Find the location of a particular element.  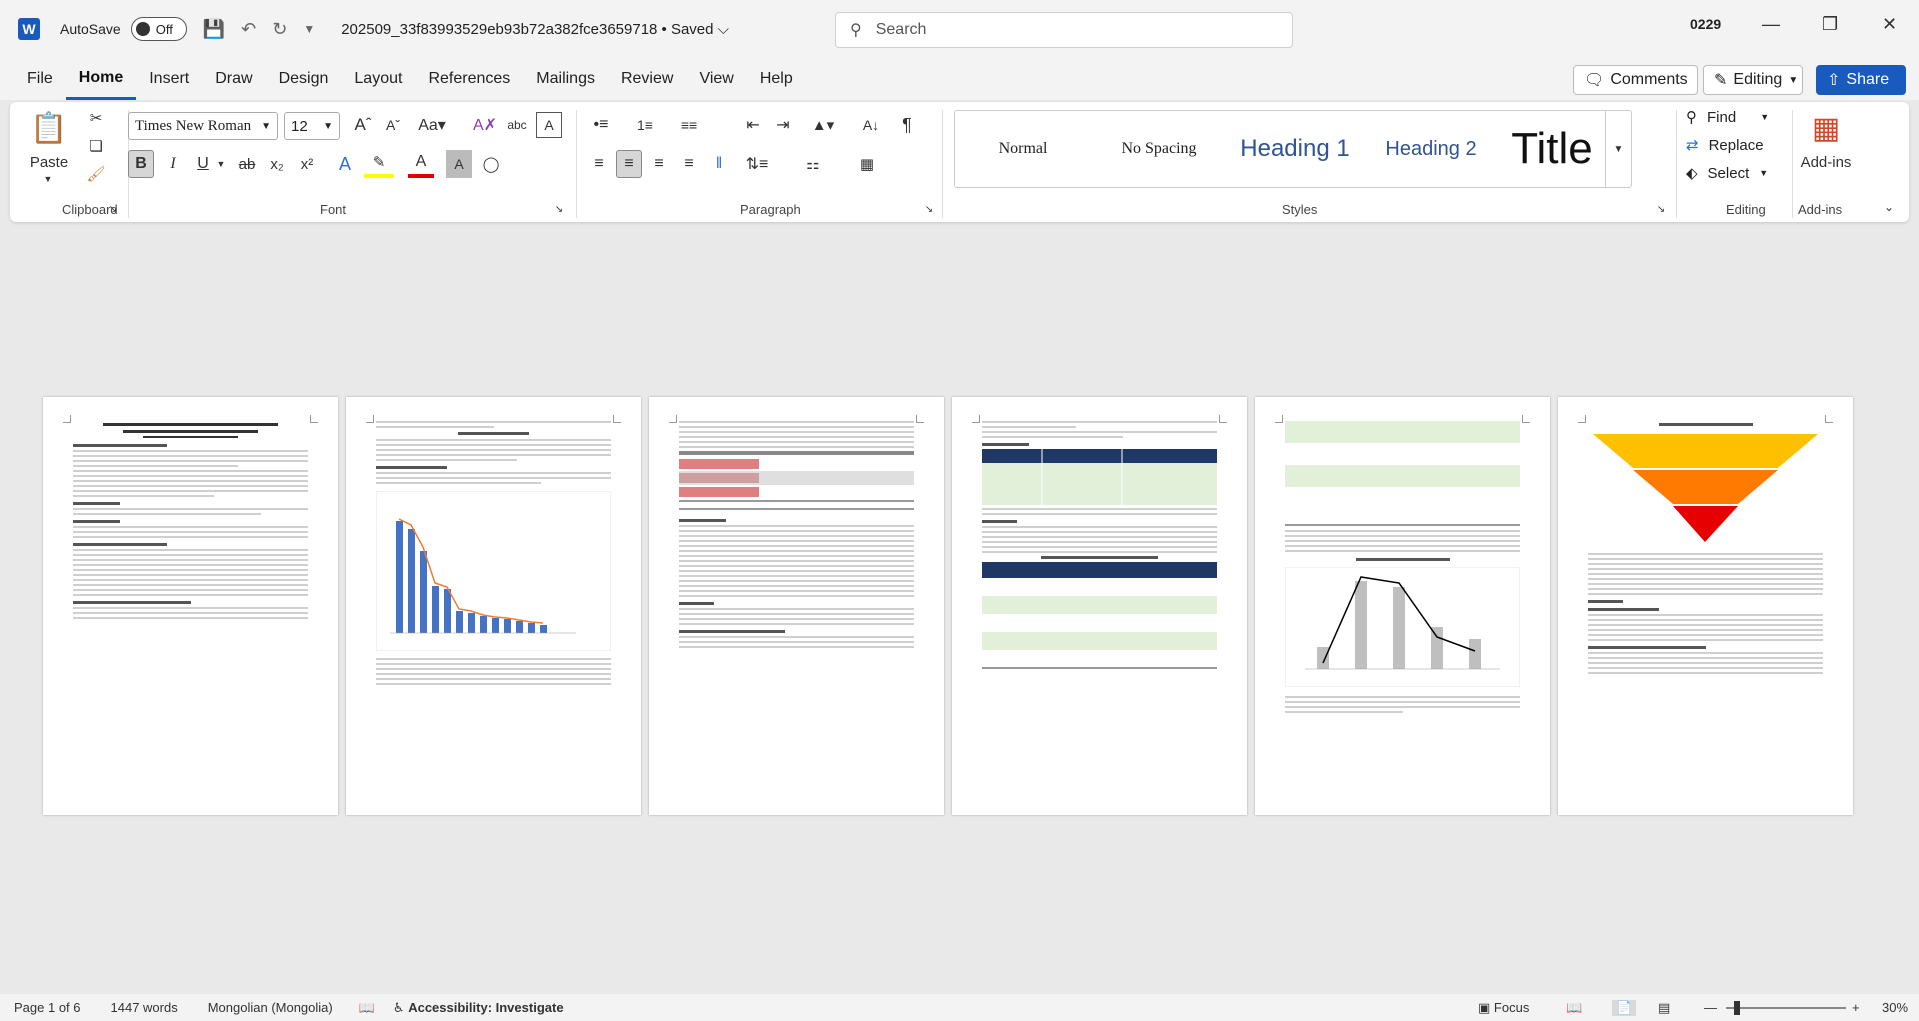

align-left-icon: ≡ is located at coordinates (599, 164).